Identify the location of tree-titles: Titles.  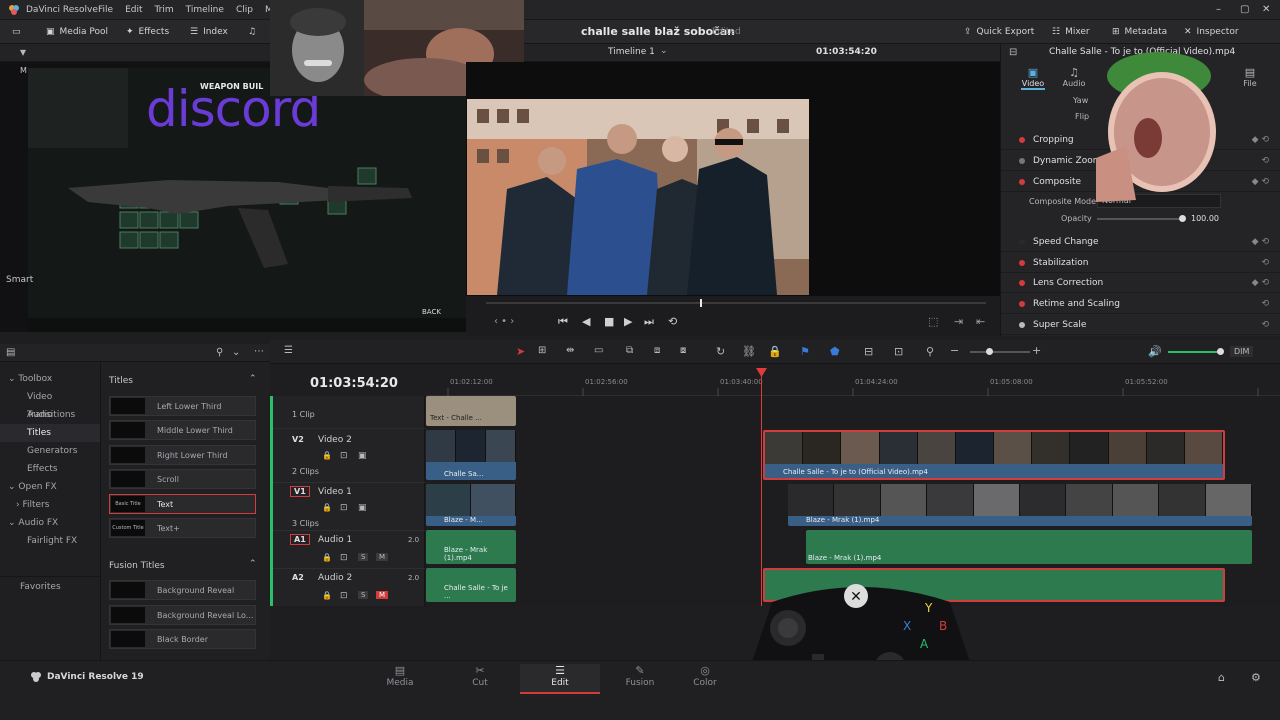
(50, 433).